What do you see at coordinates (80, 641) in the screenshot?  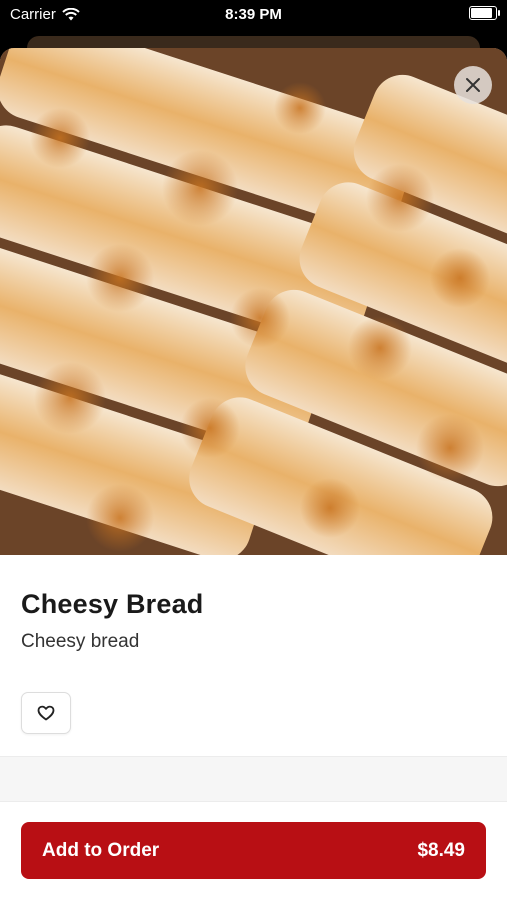 I see `item-description: Cheesy bread` at bounding box center [80, 641].